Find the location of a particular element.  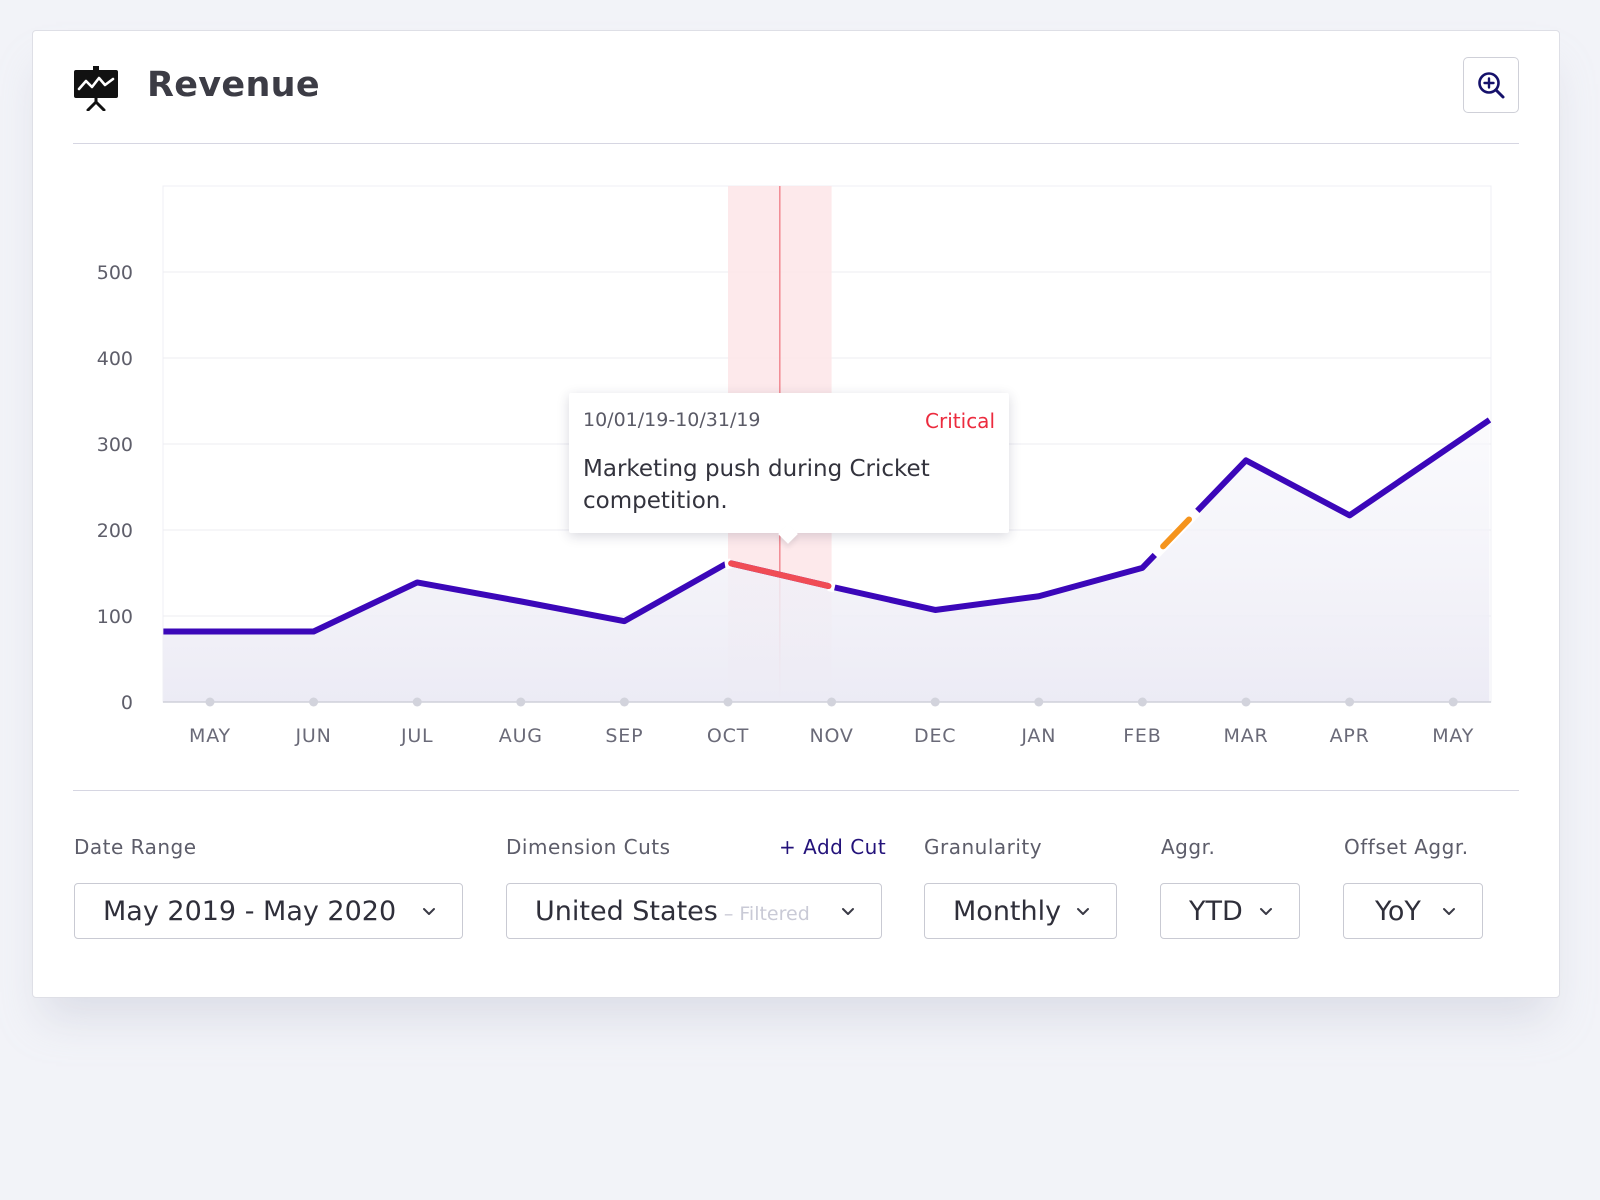

dimension-cuts-label: Dimension Cuts is located at coordinates (588, 847).